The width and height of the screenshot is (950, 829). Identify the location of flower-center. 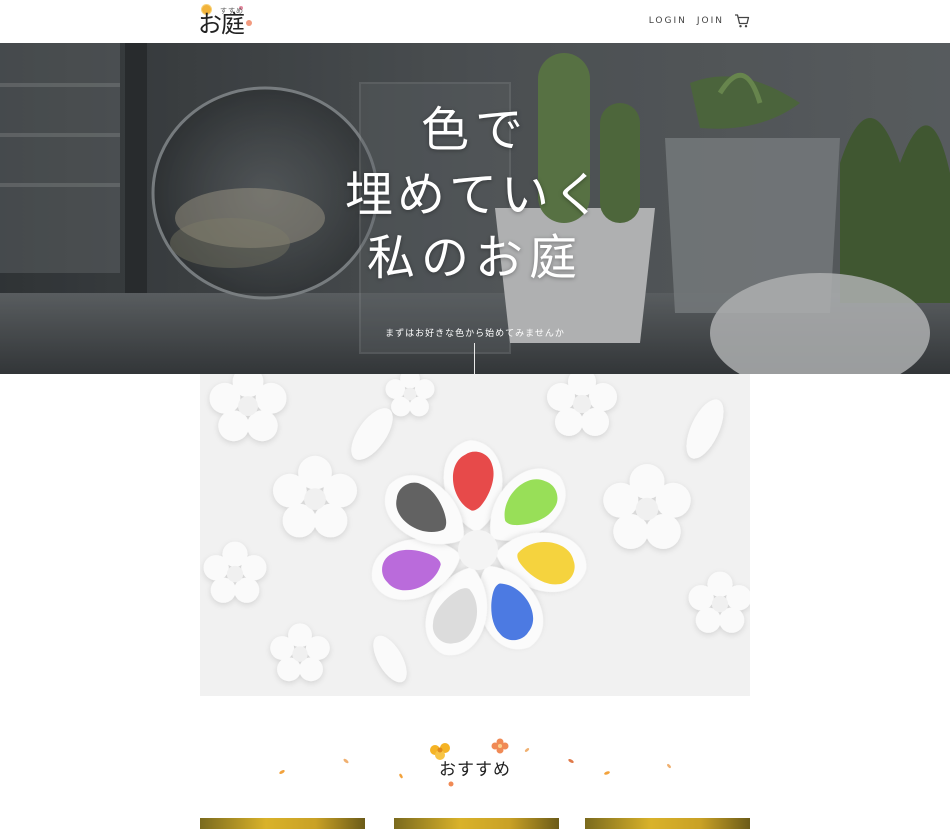
(478, 550).